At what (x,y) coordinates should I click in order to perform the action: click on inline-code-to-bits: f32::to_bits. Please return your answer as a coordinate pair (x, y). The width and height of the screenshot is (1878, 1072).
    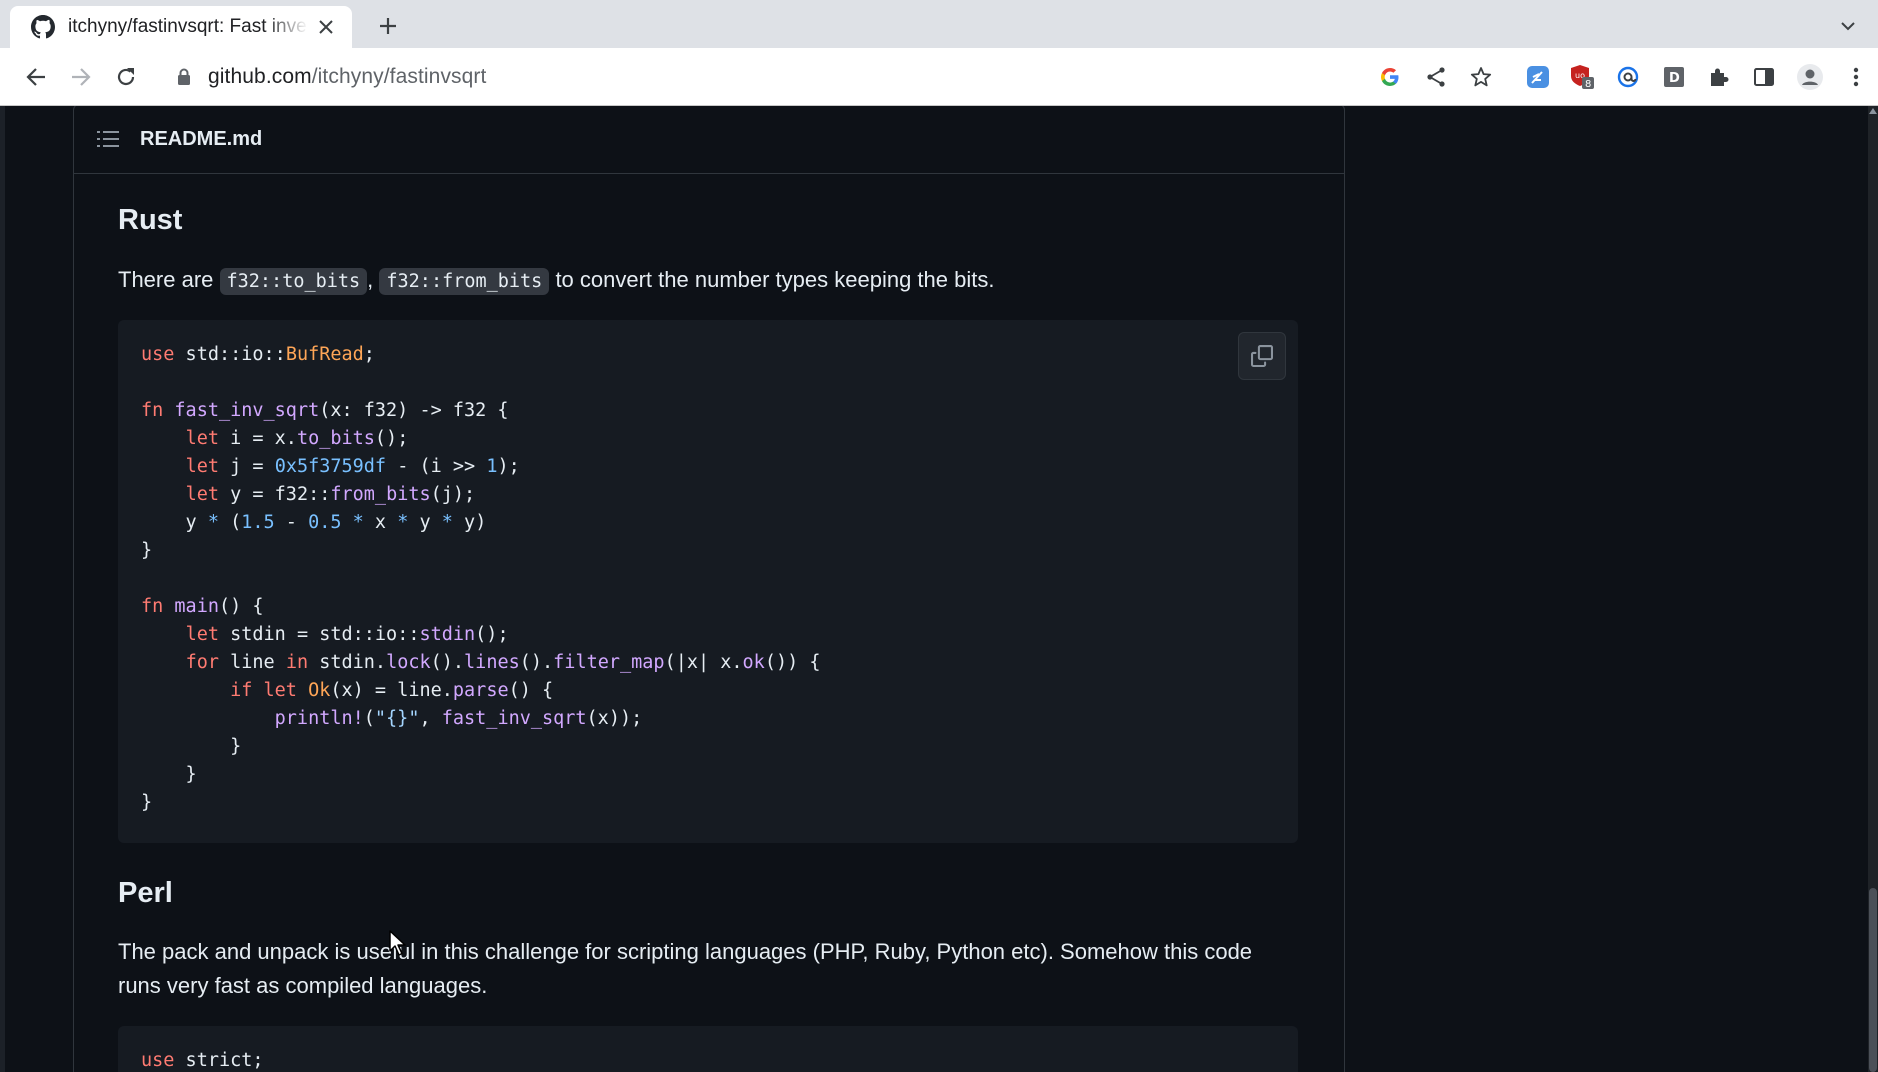
    Looking at the image, I should click on (293, 281).